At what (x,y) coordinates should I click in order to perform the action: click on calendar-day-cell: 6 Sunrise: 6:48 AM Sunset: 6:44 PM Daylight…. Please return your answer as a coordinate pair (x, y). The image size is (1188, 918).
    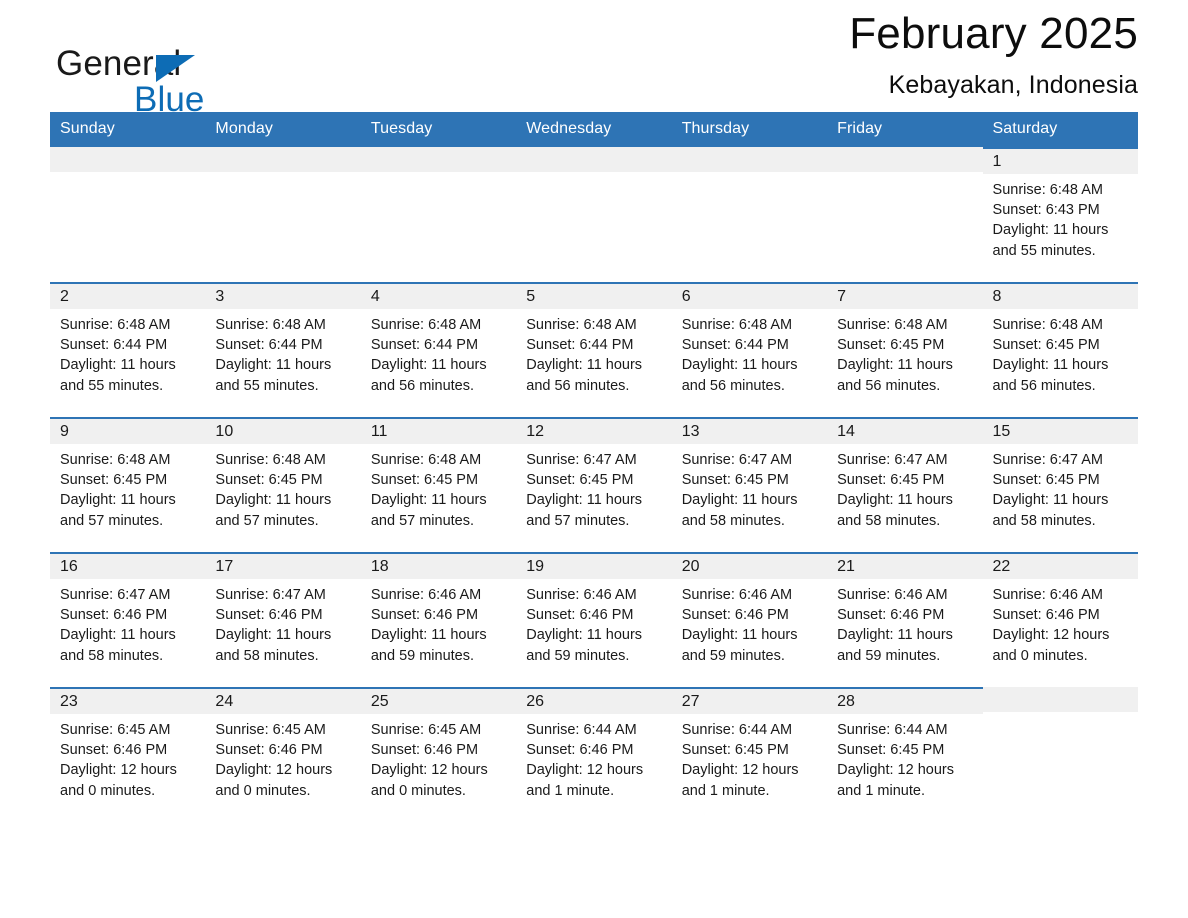
    Looking at the image, I should click on (749, 349).